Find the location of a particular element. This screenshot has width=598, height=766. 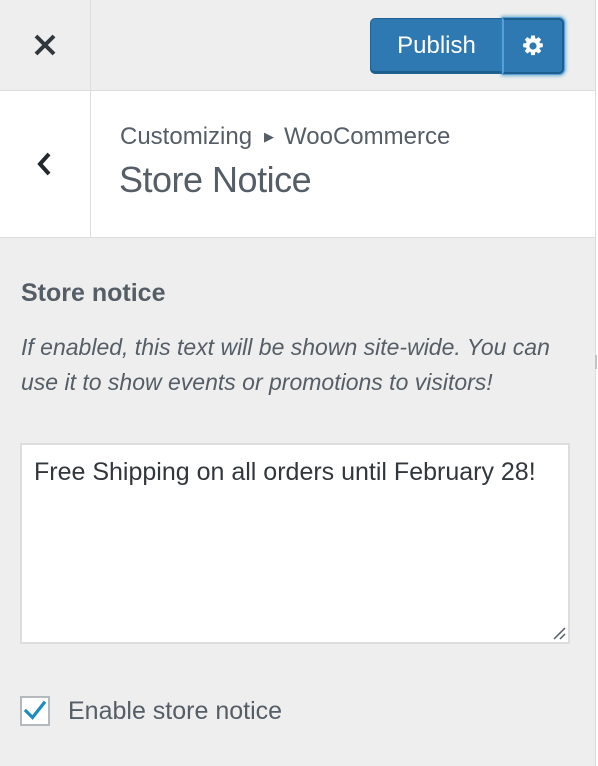

checkbox-label: Enable store notice is located at coordinates (175, 710).